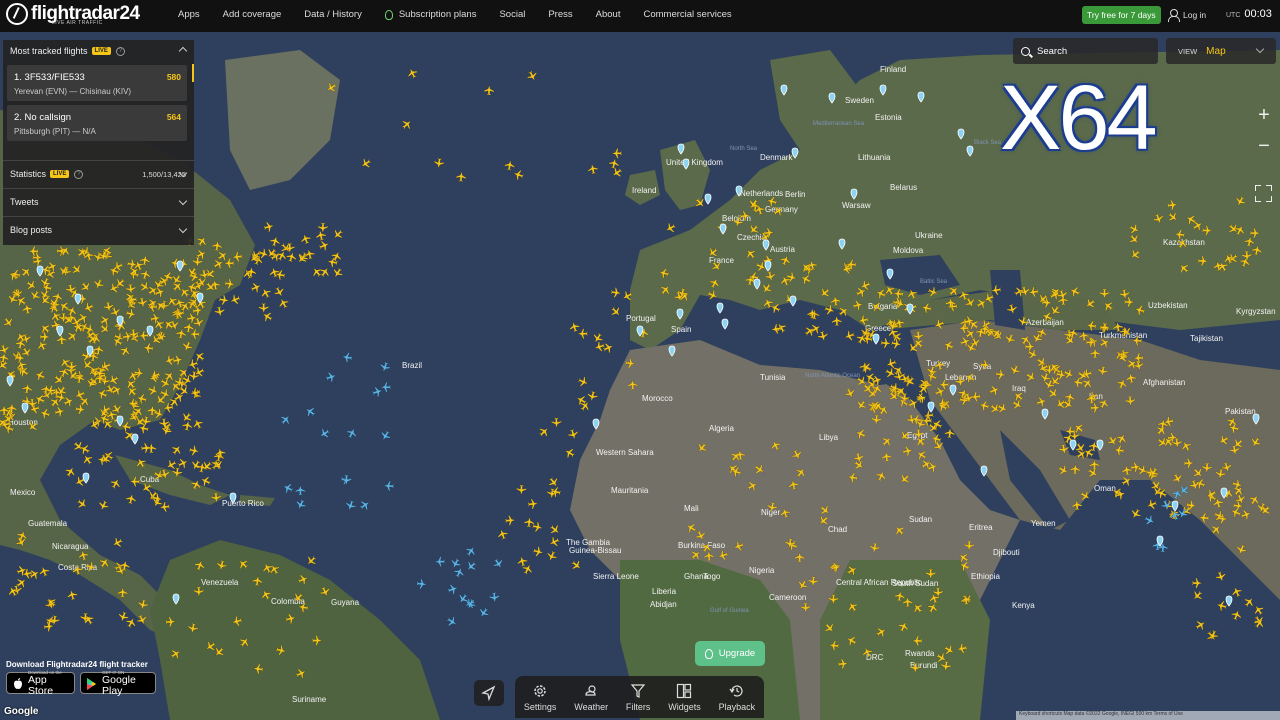 The height and width of the screenshot is (720, 1280). What do you see at coordinates (21, 711) in the screenshot?
I see `google-logo: Google` at bounding box center [21, 711].